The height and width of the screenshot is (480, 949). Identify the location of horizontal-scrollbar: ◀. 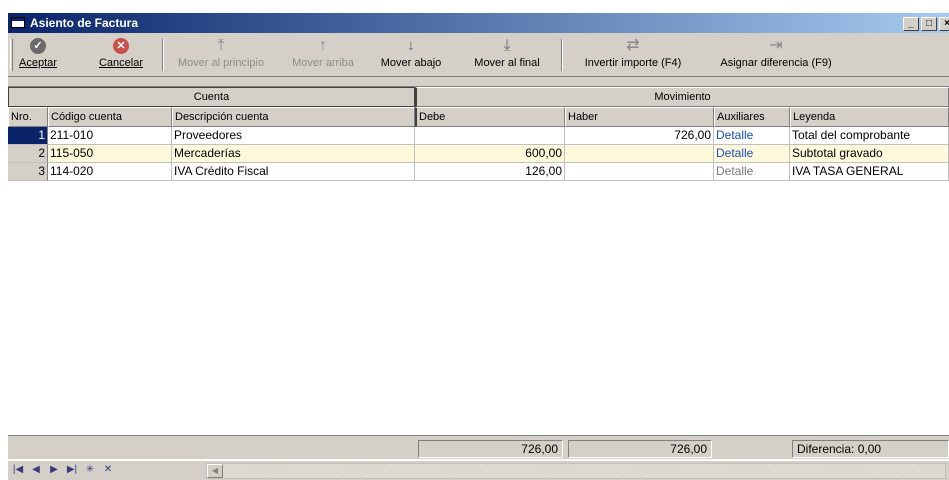
(576, 471).